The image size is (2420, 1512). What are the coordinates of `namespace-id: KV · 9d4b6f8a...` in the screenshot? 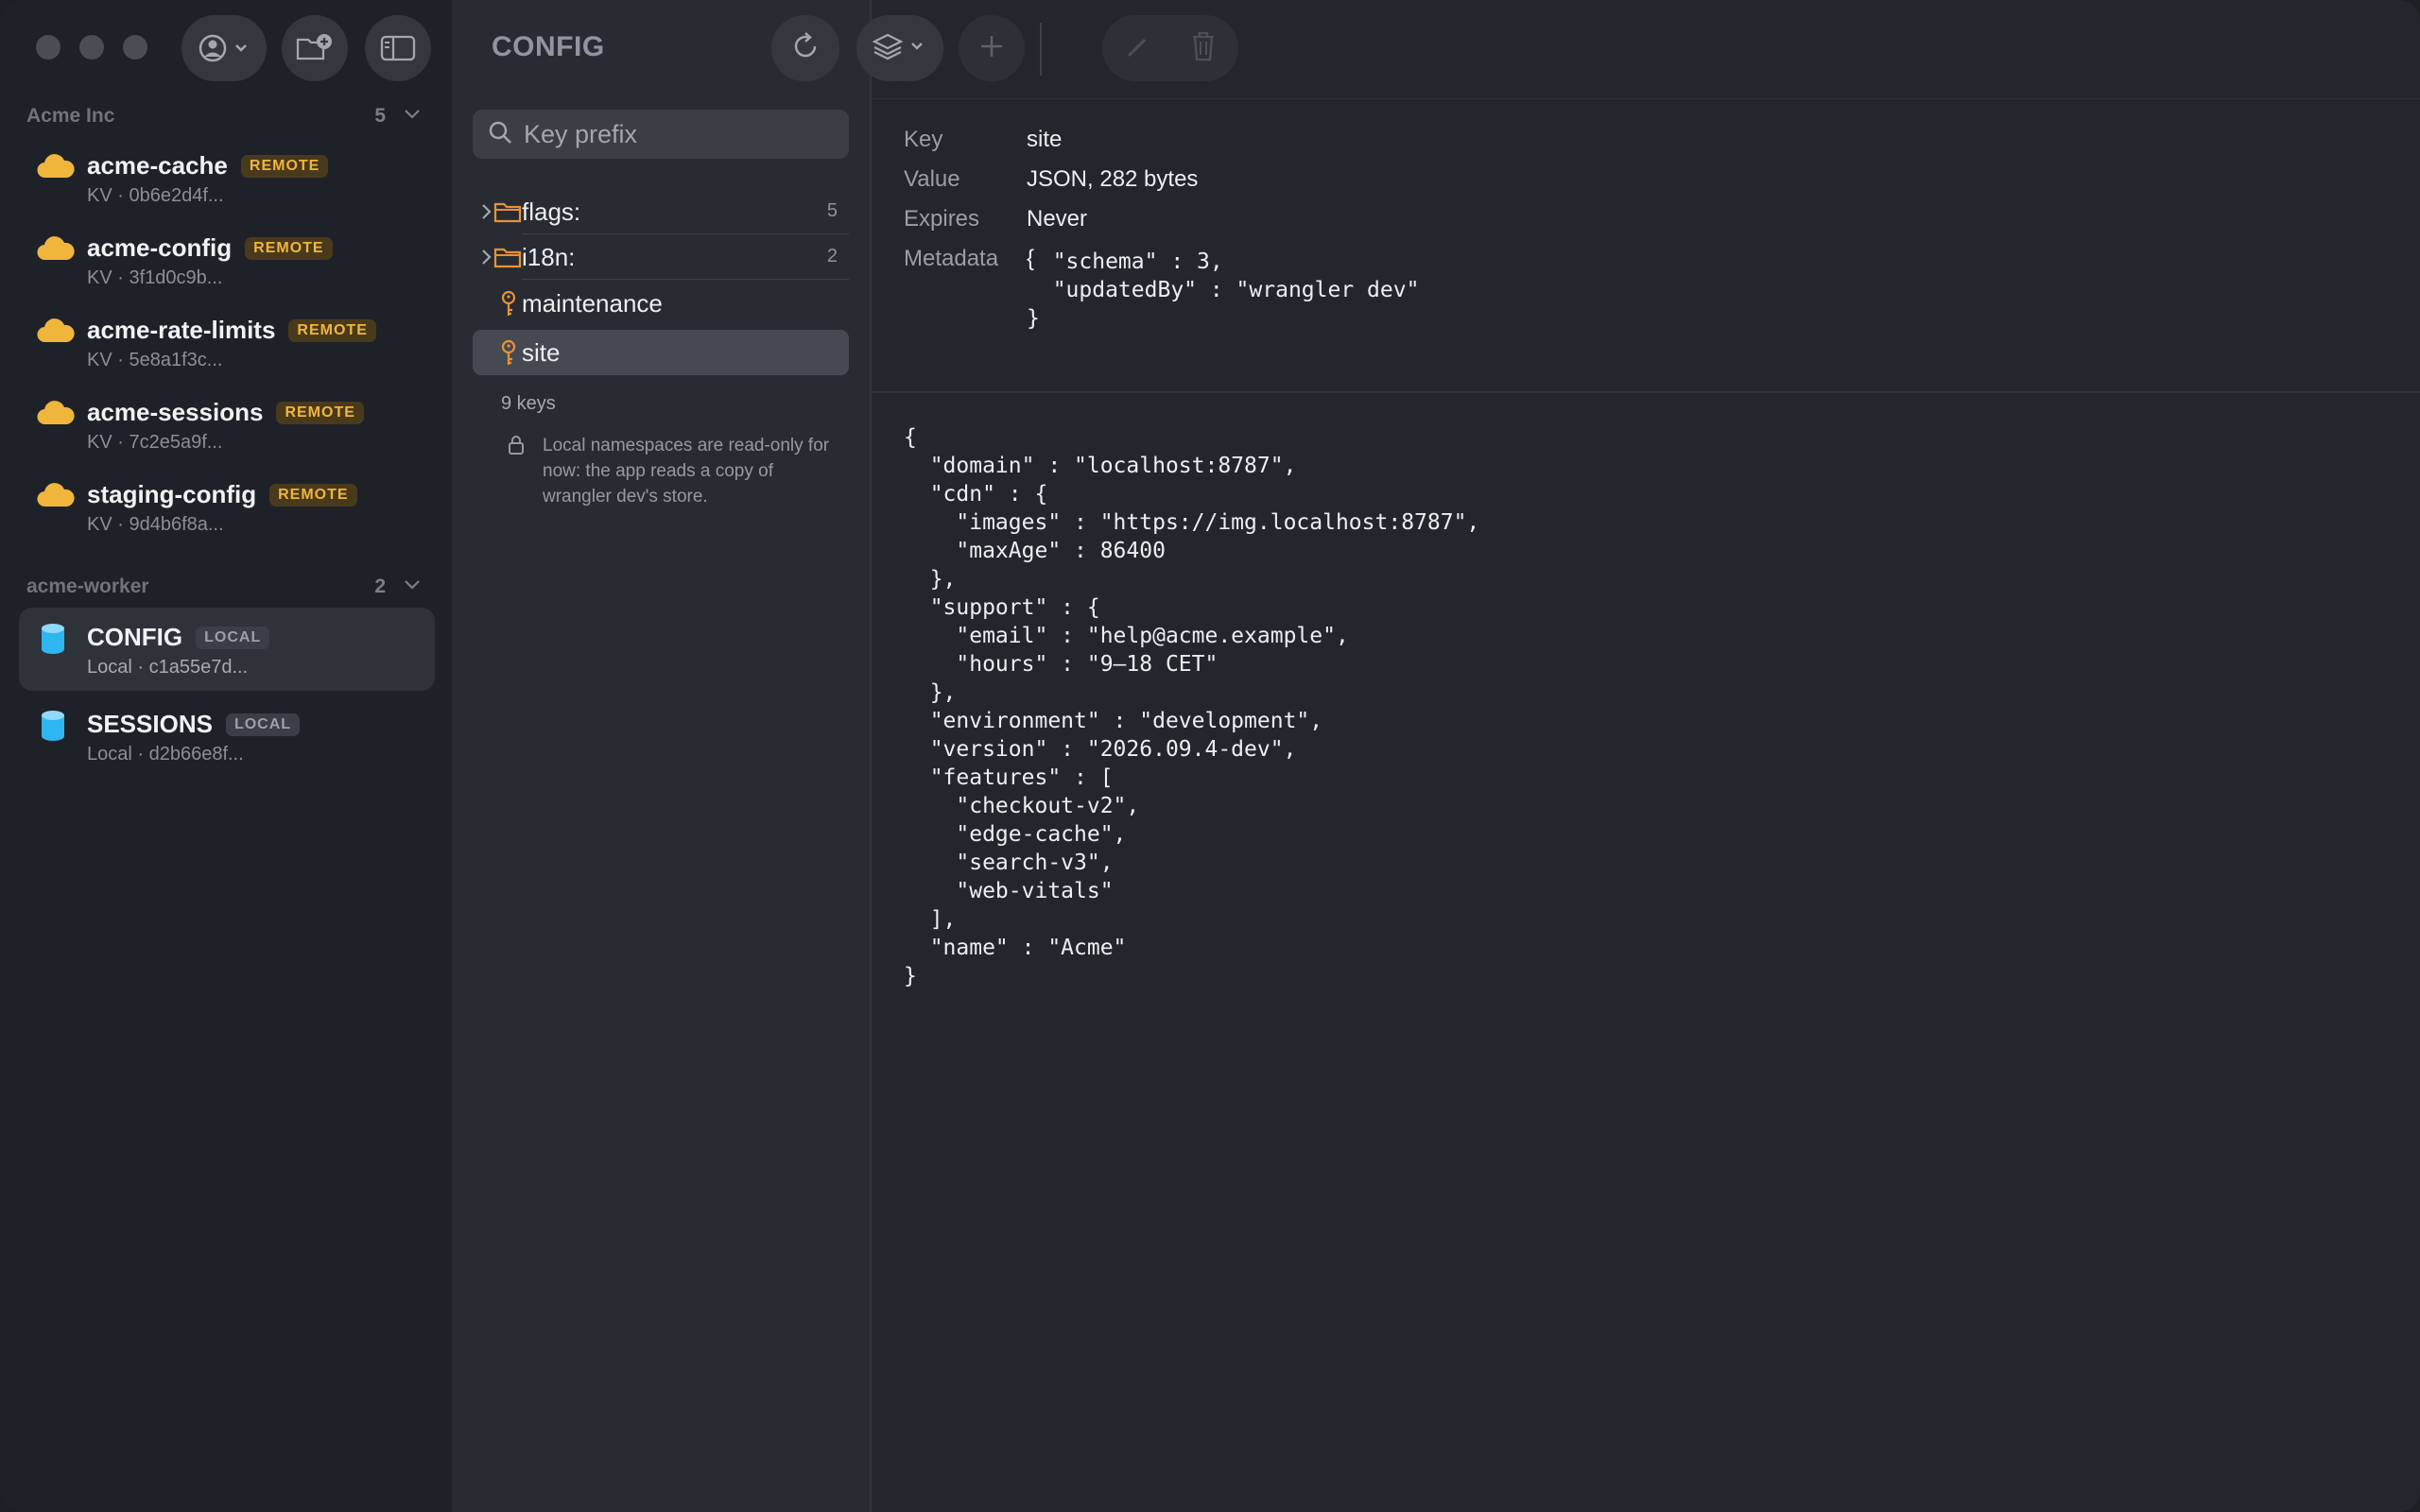 It's located at (155, 524).